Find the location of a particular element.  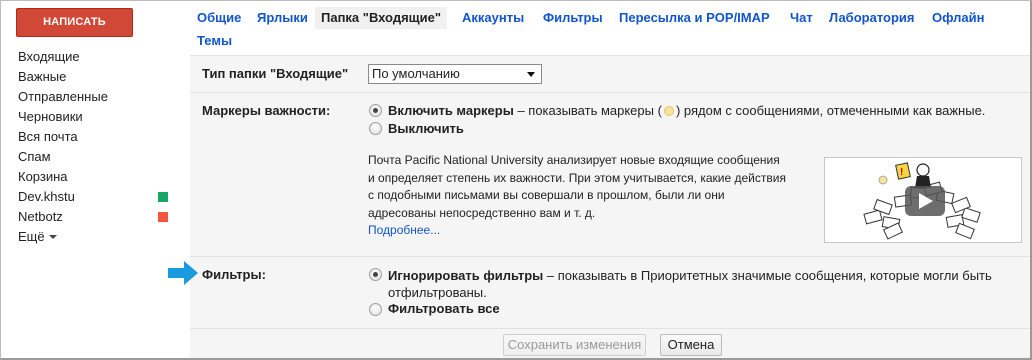

markers-enable-desc-a: – показывать маркеры ( is located at coordinates (587, 110).